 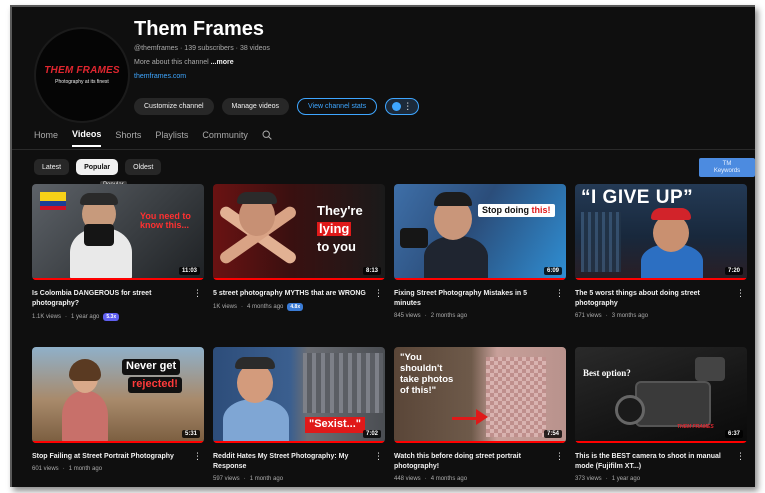 What do you see at coordinates (727, 167) in the screenshot?
I see `keywords-button: TM Keywords` at bounding box center [727, 167].